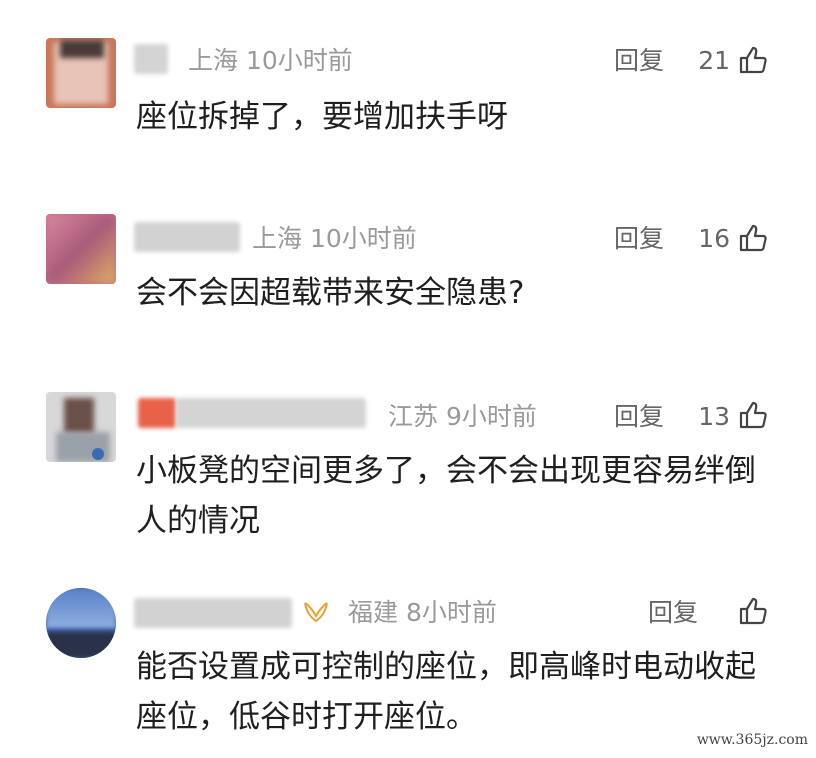 This screenshot has width=816, height=758. What do you see at coordinates (714, 238) in the screenshot?
I see `like-count: 16` at bounding box center [714, 238].